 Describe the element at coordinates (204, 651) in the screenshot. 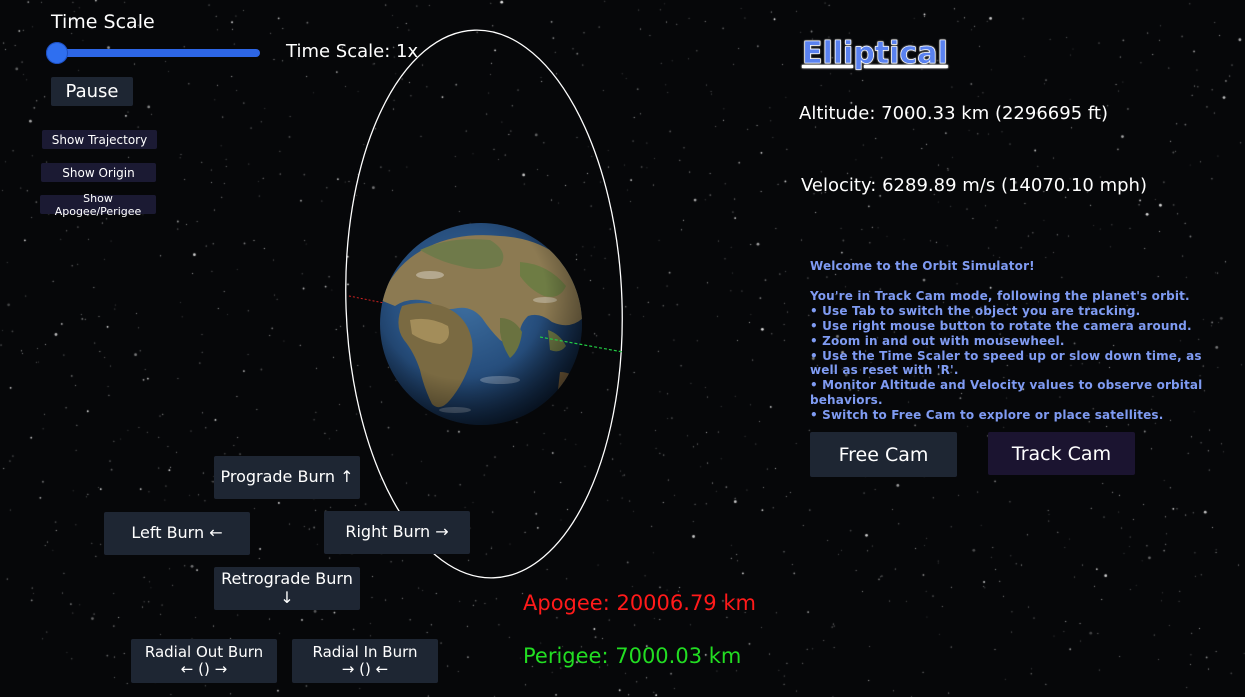

I see `radial-out-burn-label: Radial Out Burn` at that location.